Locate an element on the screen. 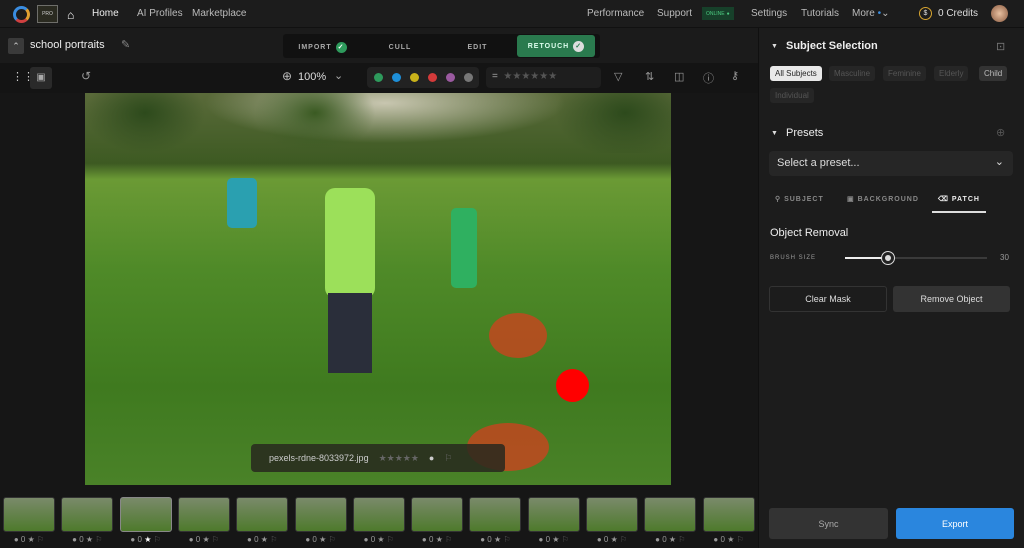 Image resolution: width=1024 pixels, height=548 pixels. zoom-level: 100% is located at coordinates (312, 77).